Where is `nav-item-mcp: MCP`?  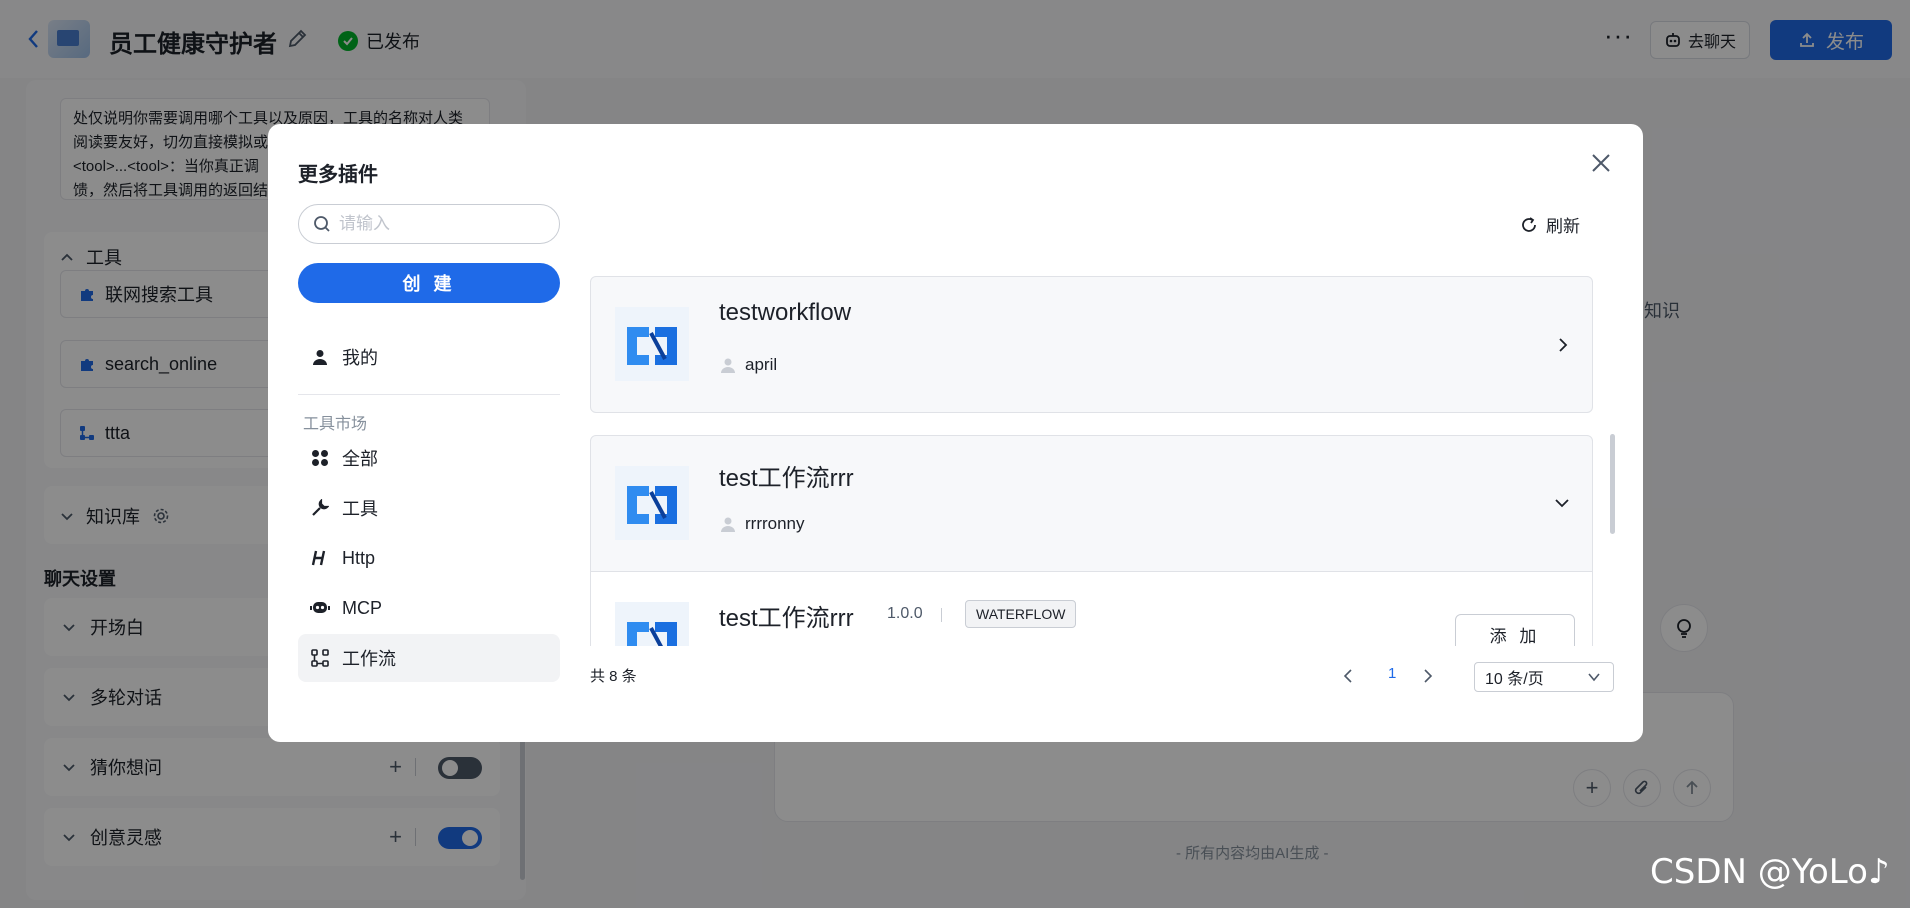 nav-item-mcp: MCP is located at coordinates (429, 608).